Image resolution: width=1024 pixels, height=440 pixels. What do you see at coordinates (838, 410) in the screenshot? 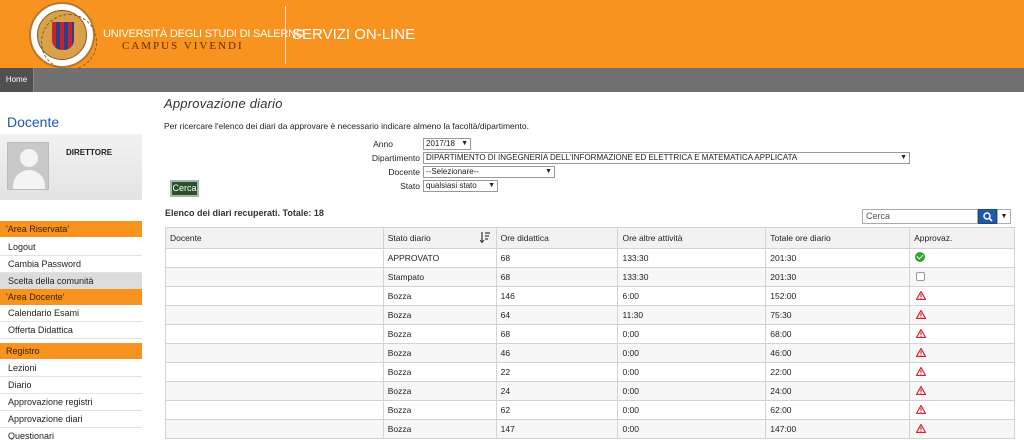
I see `cell-totale: 62:00` at bounding box center [838, 410].